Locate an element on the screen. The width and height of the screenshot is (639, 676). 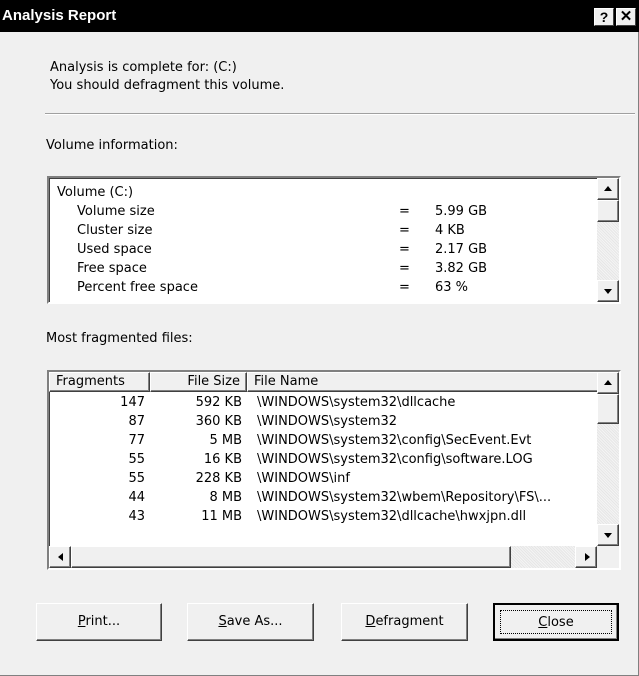
volume-label: Volume (C:) is located at coordinates (95, 192).